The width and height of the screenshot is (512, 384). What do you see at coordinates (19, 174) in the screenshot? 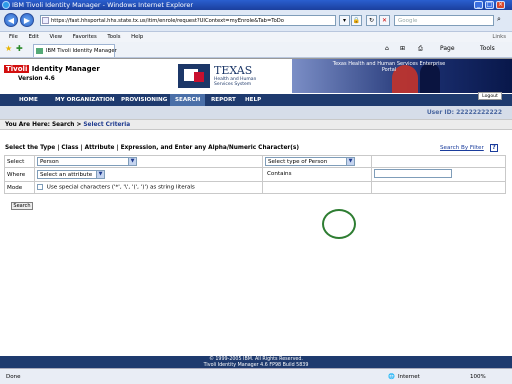
I see `where-label: Where` at bounding box center [19, 174].